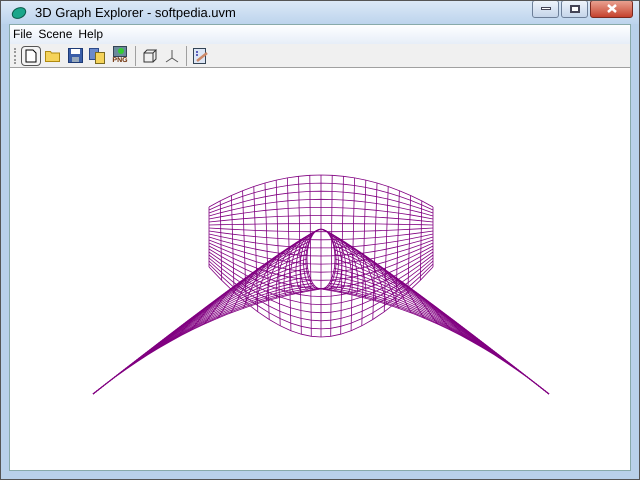 This screenshot has width=640, height=480. I want to click on maximize-icon, so click(575, 8).